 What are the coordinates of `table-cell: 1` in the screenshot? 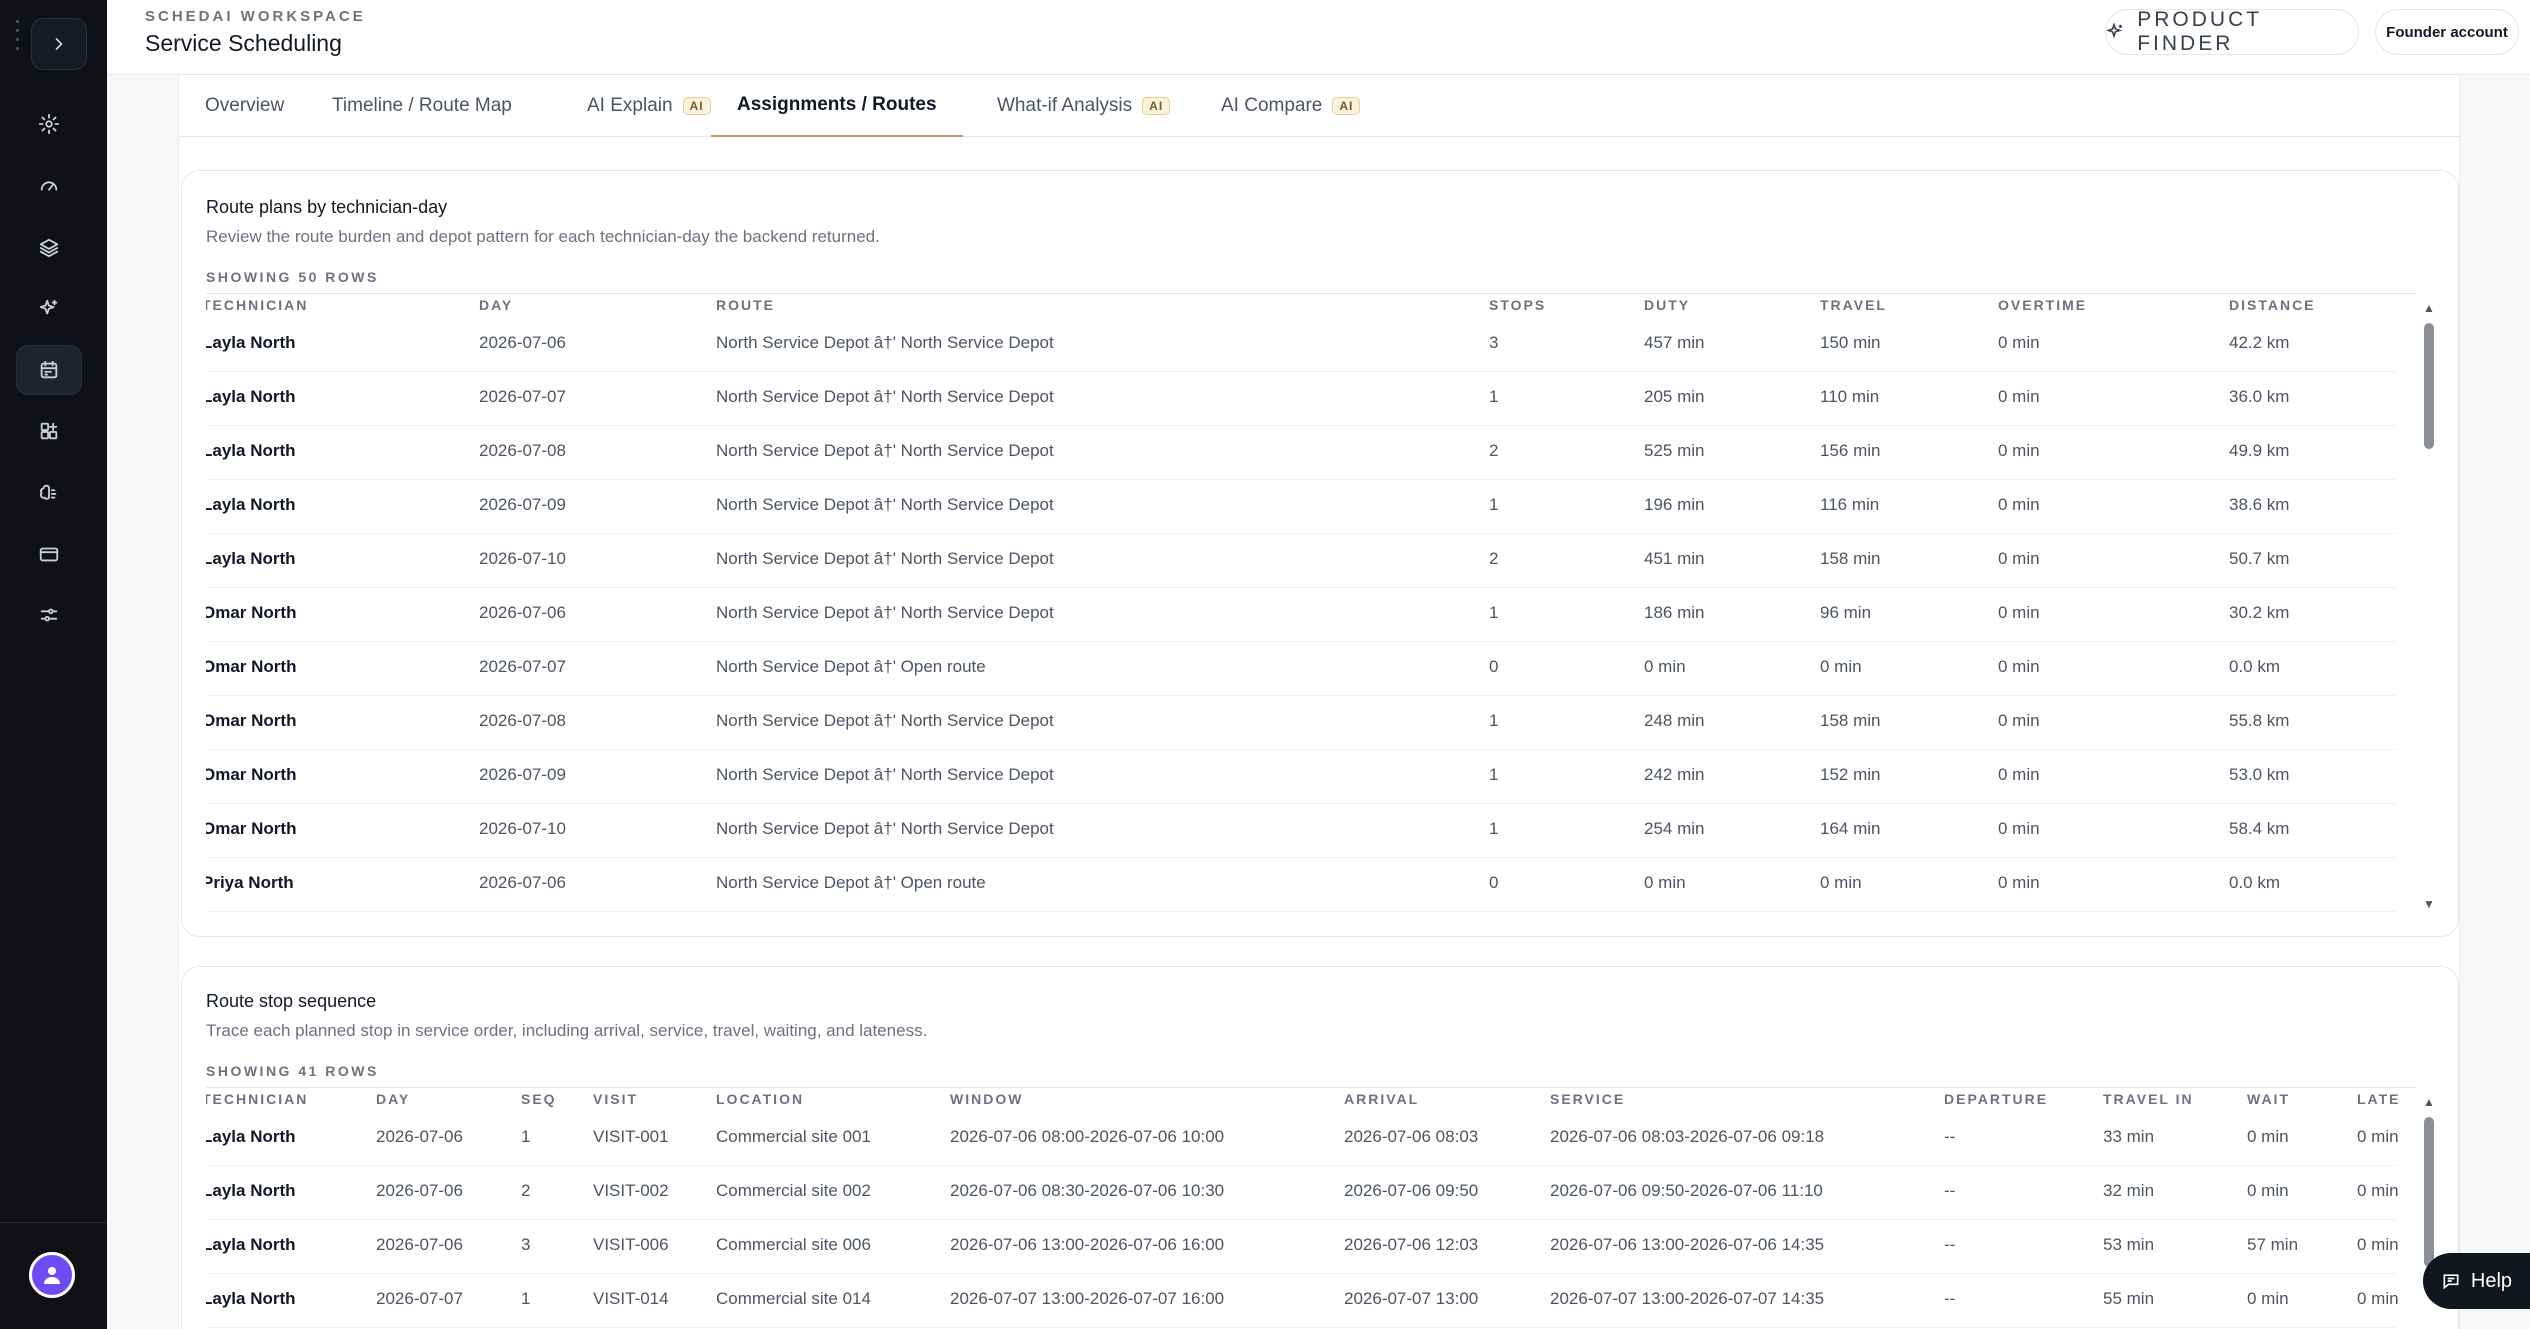 It's located at (1494, 504).